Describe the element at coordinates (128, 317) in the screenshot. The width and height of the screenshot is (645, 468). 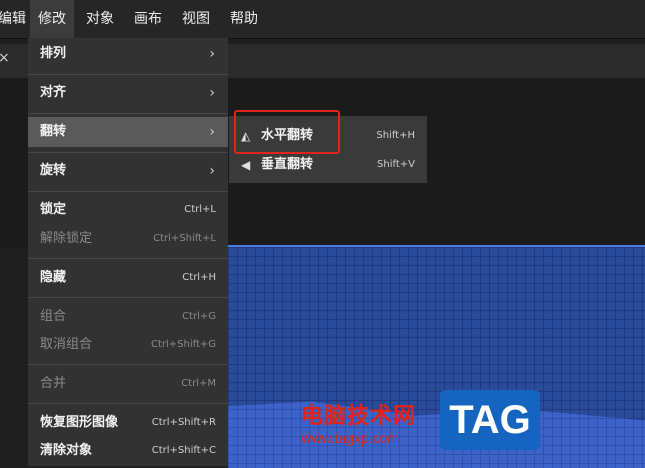
I see `menu-item-group: 组合 Ctrl+G` at that location.